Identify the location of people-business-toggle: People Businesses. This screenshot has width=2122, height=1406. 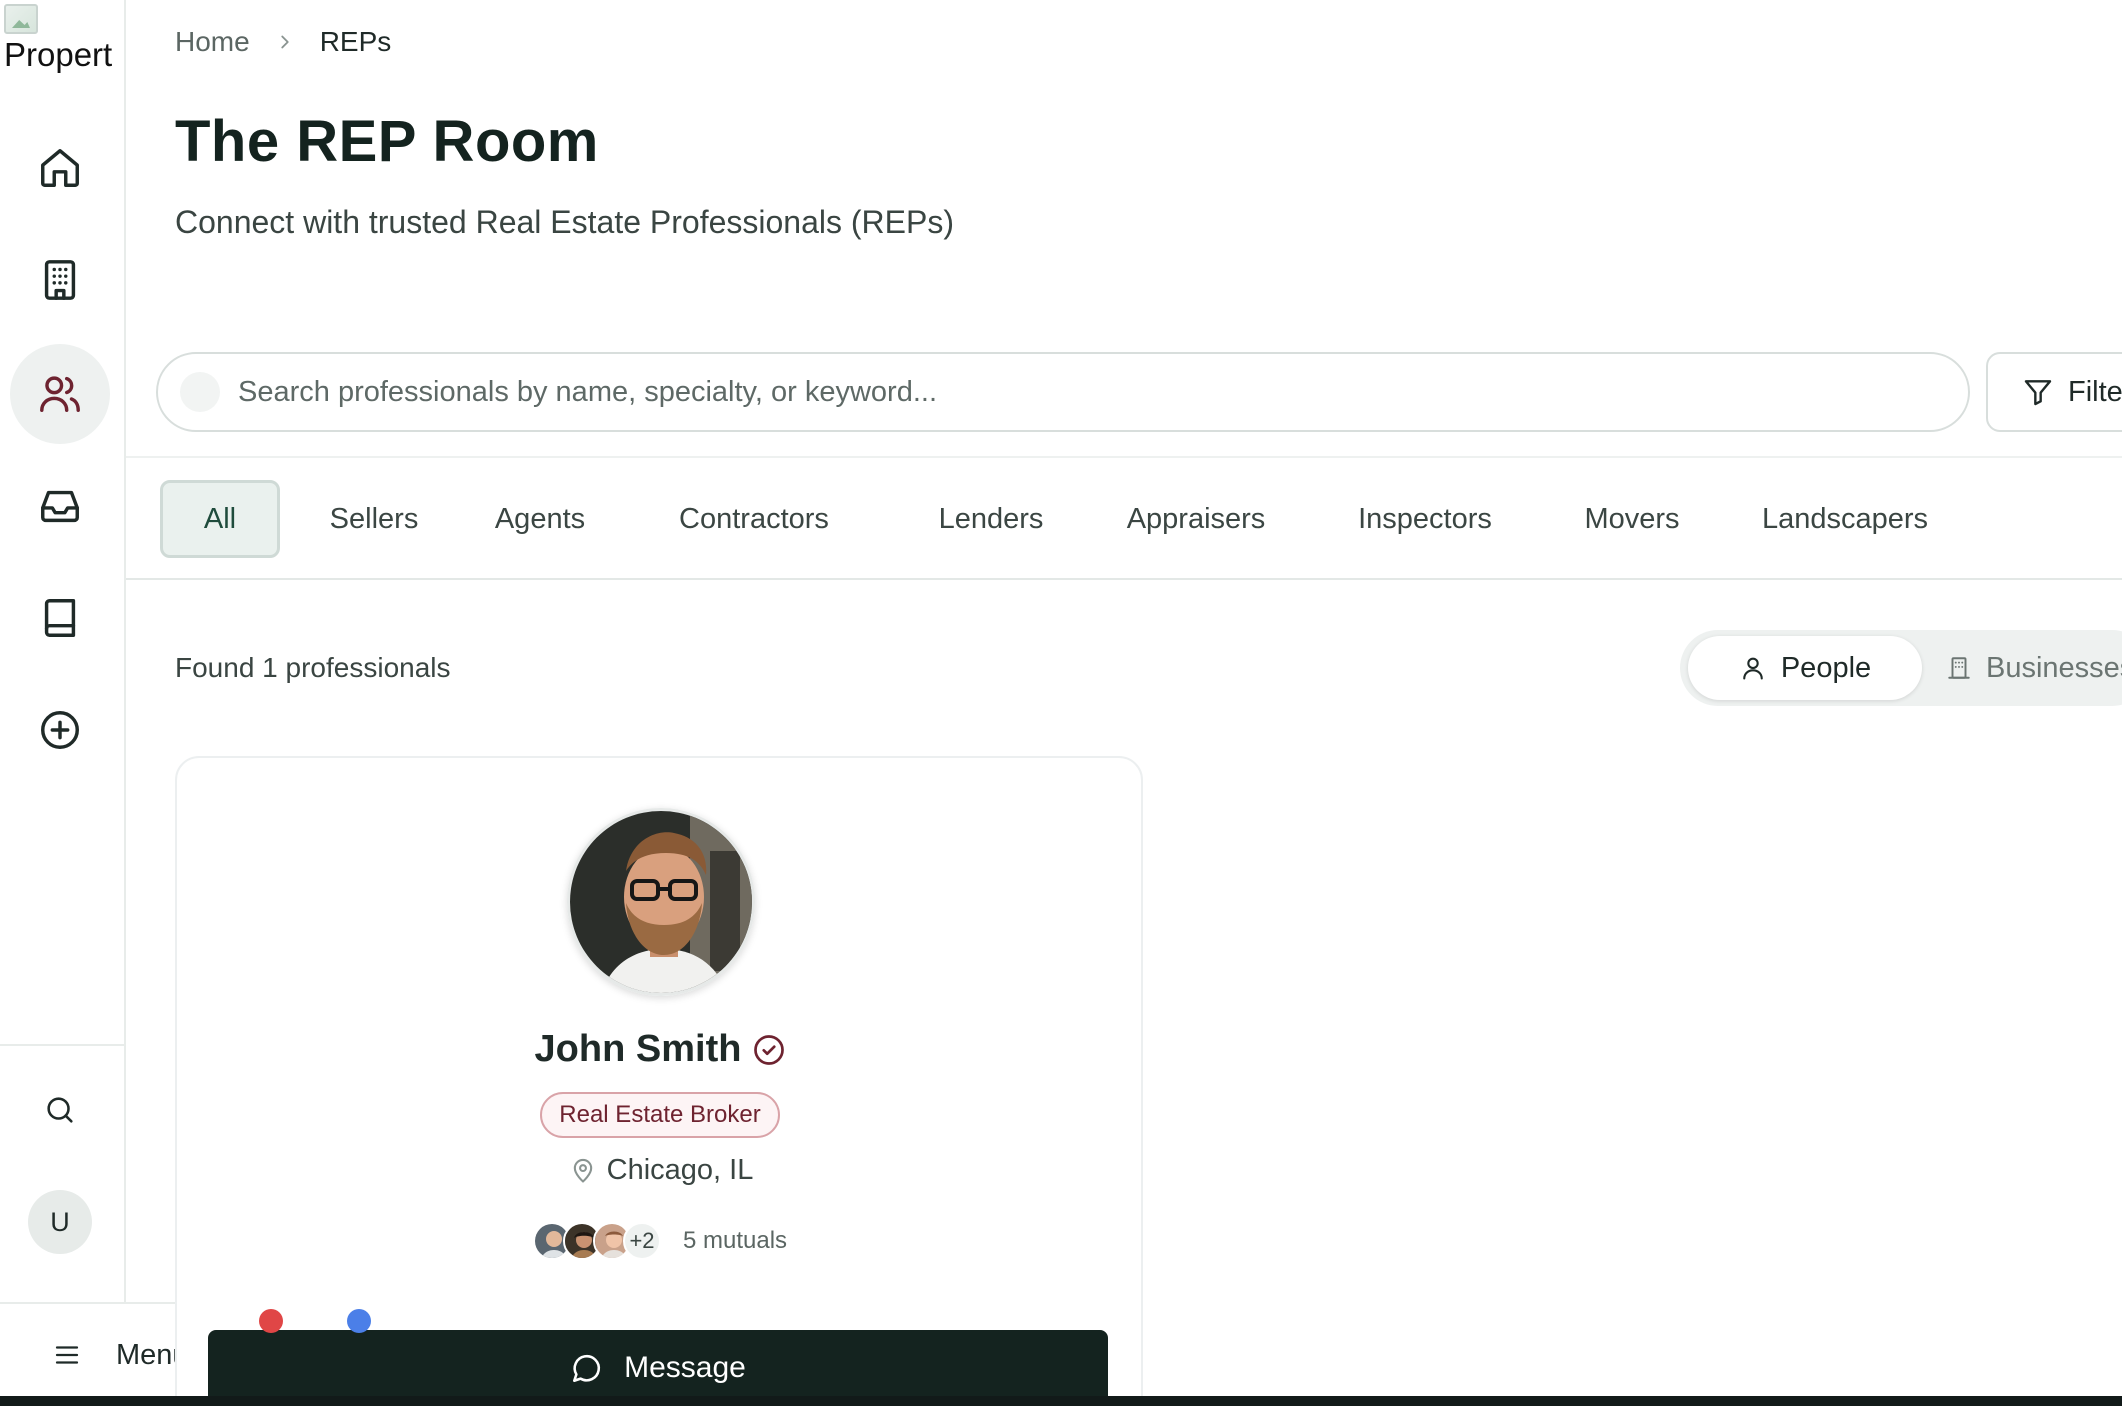
(1901, 668).